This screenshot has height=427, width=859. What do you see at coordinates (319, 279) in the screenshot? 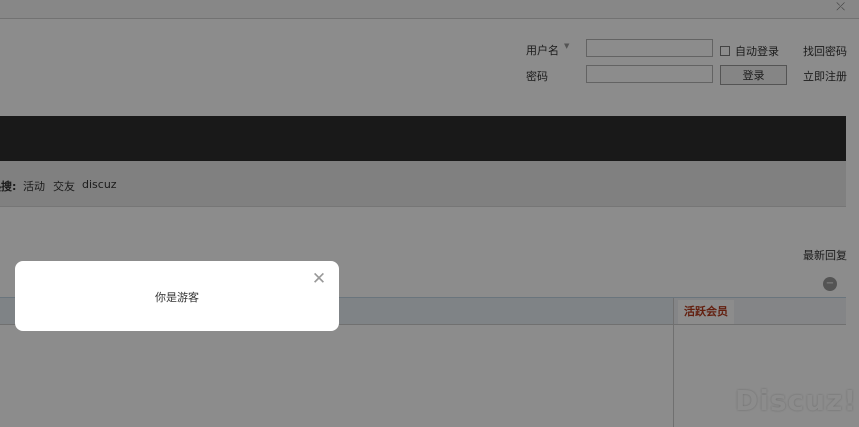
I see `close-icon: ✕` at bounding box center [319, 279].